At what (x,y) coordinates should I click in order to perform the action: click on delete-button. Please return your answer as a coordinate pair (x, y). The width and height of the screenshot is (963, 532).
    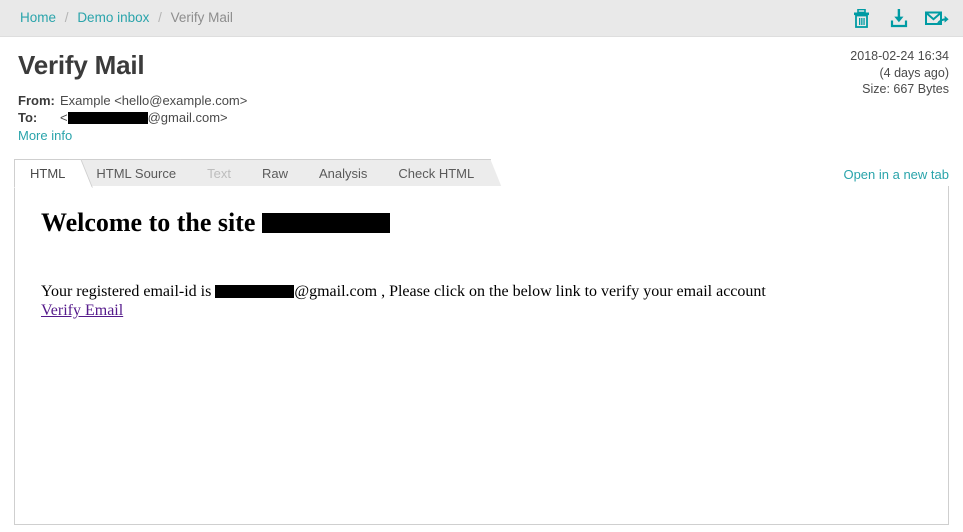
    Looking at the image, I should click on (861, 18).